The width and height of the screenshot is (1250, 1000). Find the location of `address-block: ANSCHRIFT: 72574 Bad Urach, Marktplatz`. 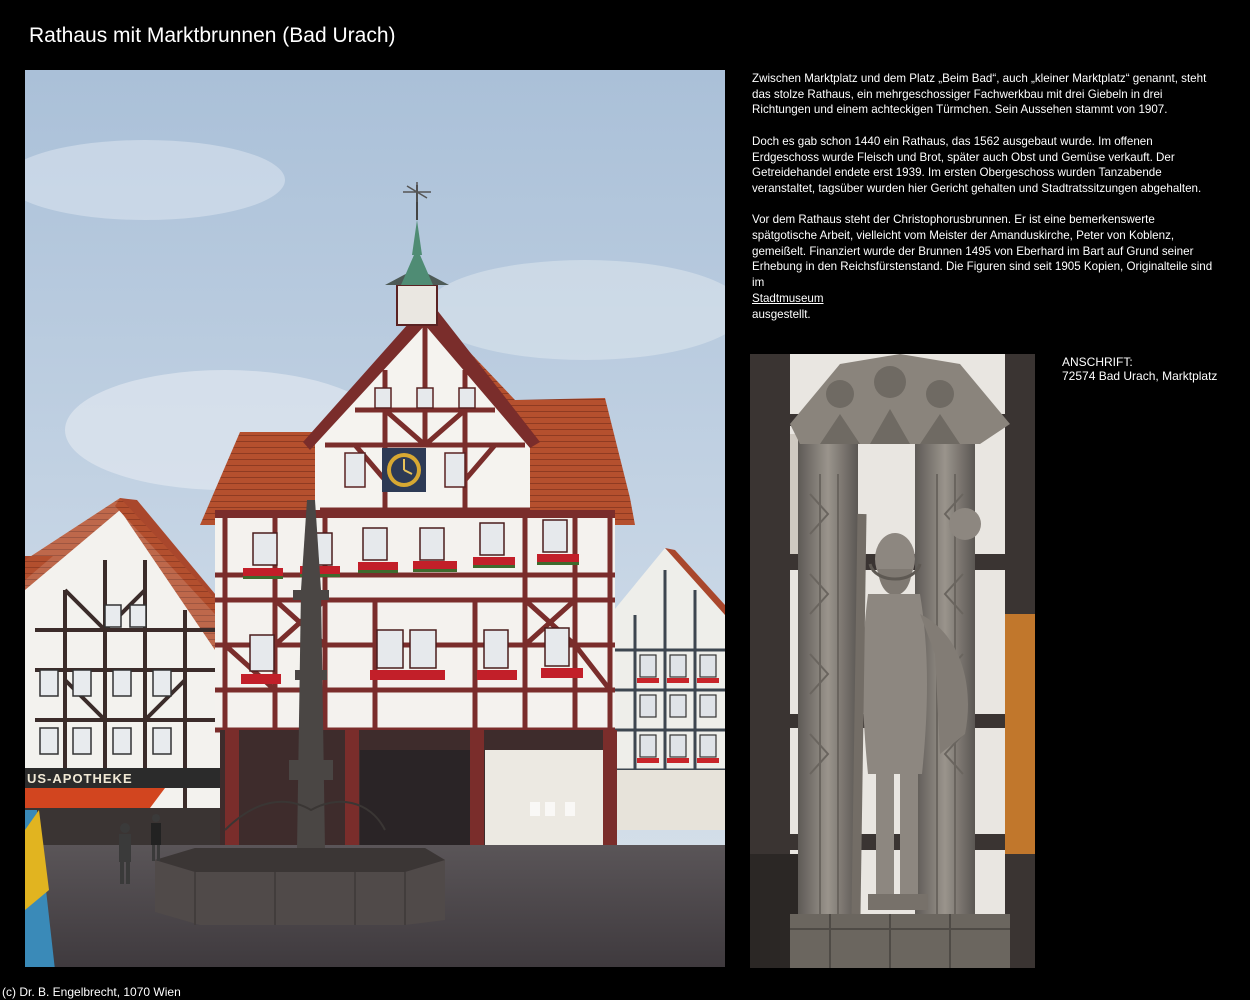

address-block: ANSCHRIFT: 72574 Bad Urach, Marktplatz is located at coordinates (1139, 369).